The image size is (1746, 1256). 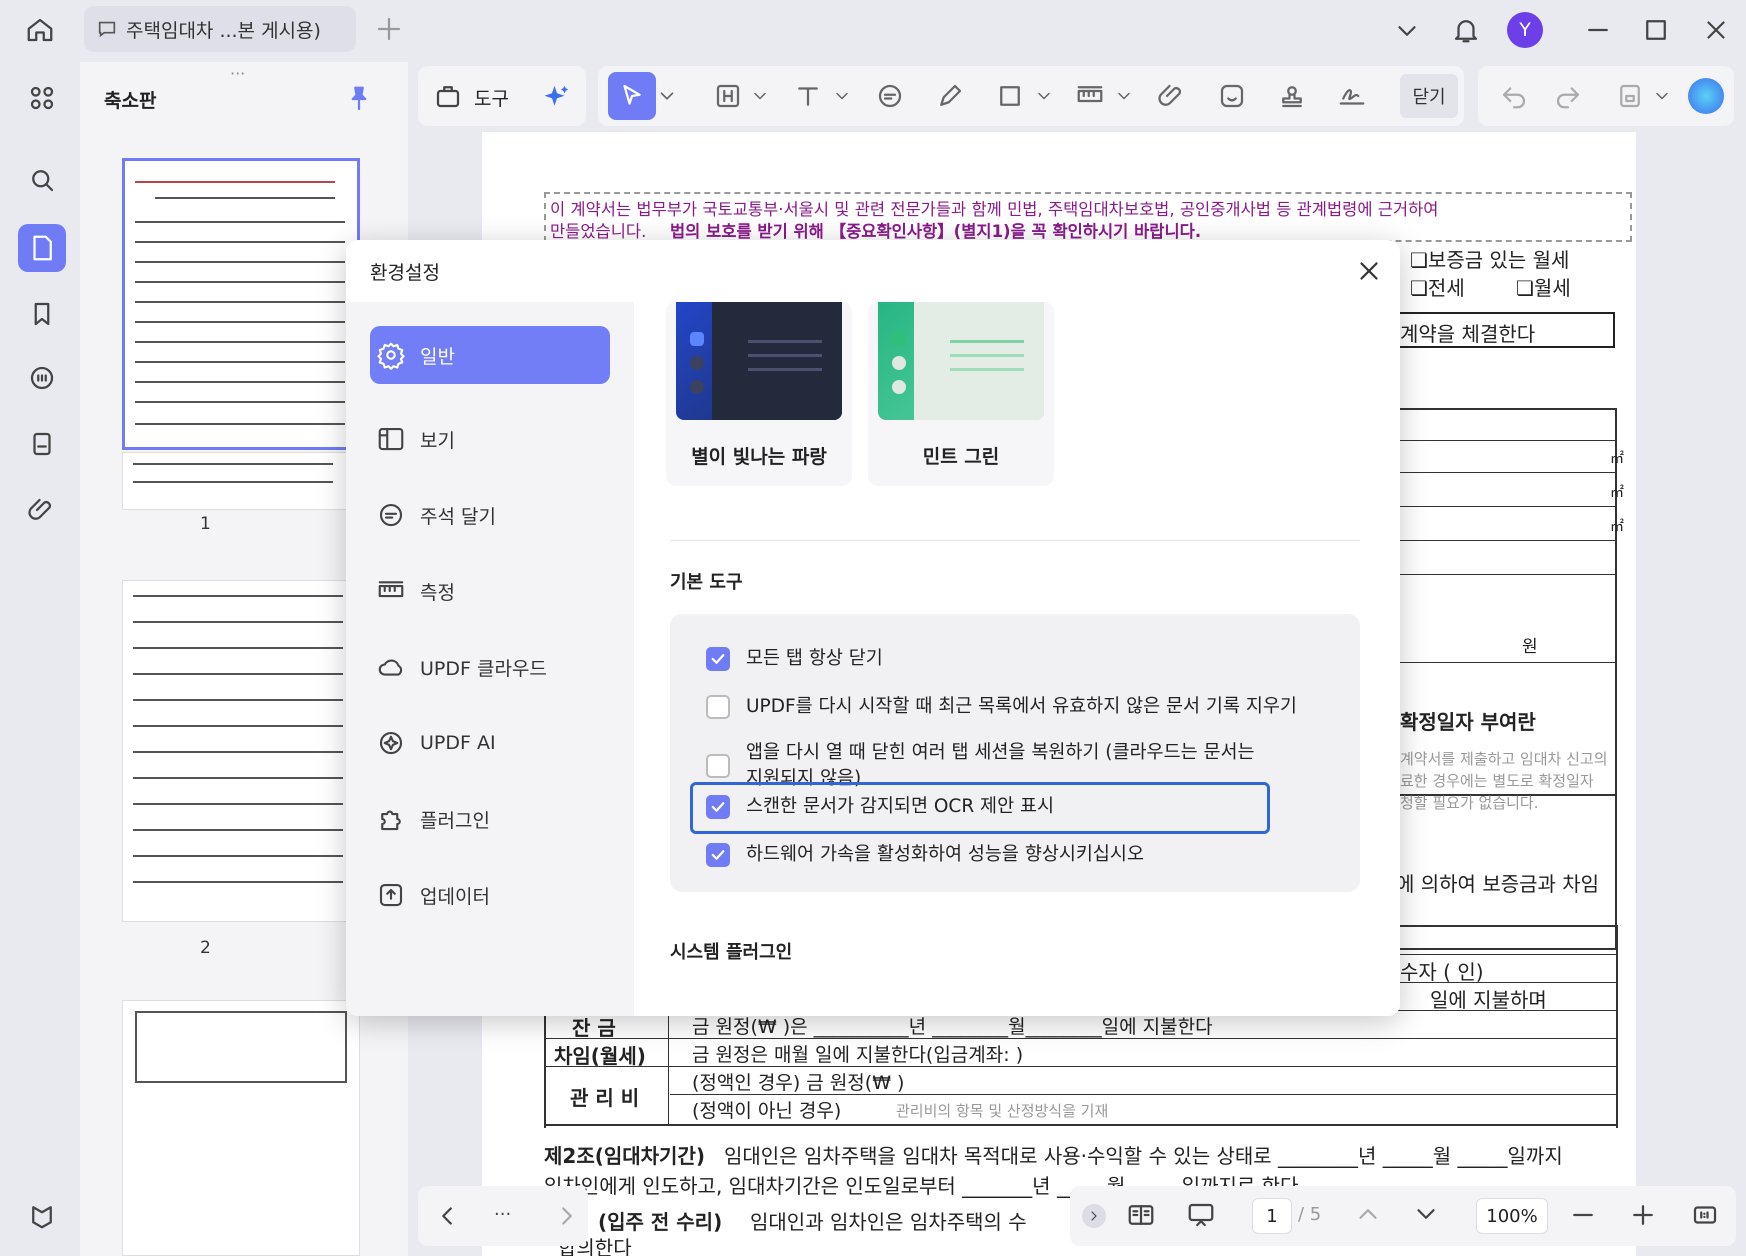 I want to click on toolbox-icon, so click(x=448, y=96).